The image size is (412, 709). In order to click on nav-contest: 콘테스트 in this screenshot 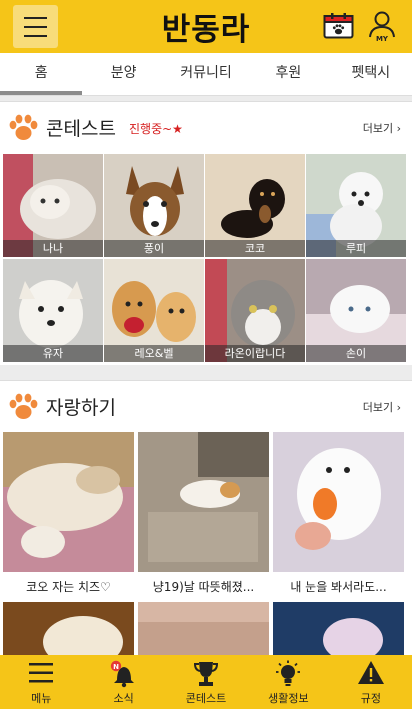, I will do `click(206, 682)`.